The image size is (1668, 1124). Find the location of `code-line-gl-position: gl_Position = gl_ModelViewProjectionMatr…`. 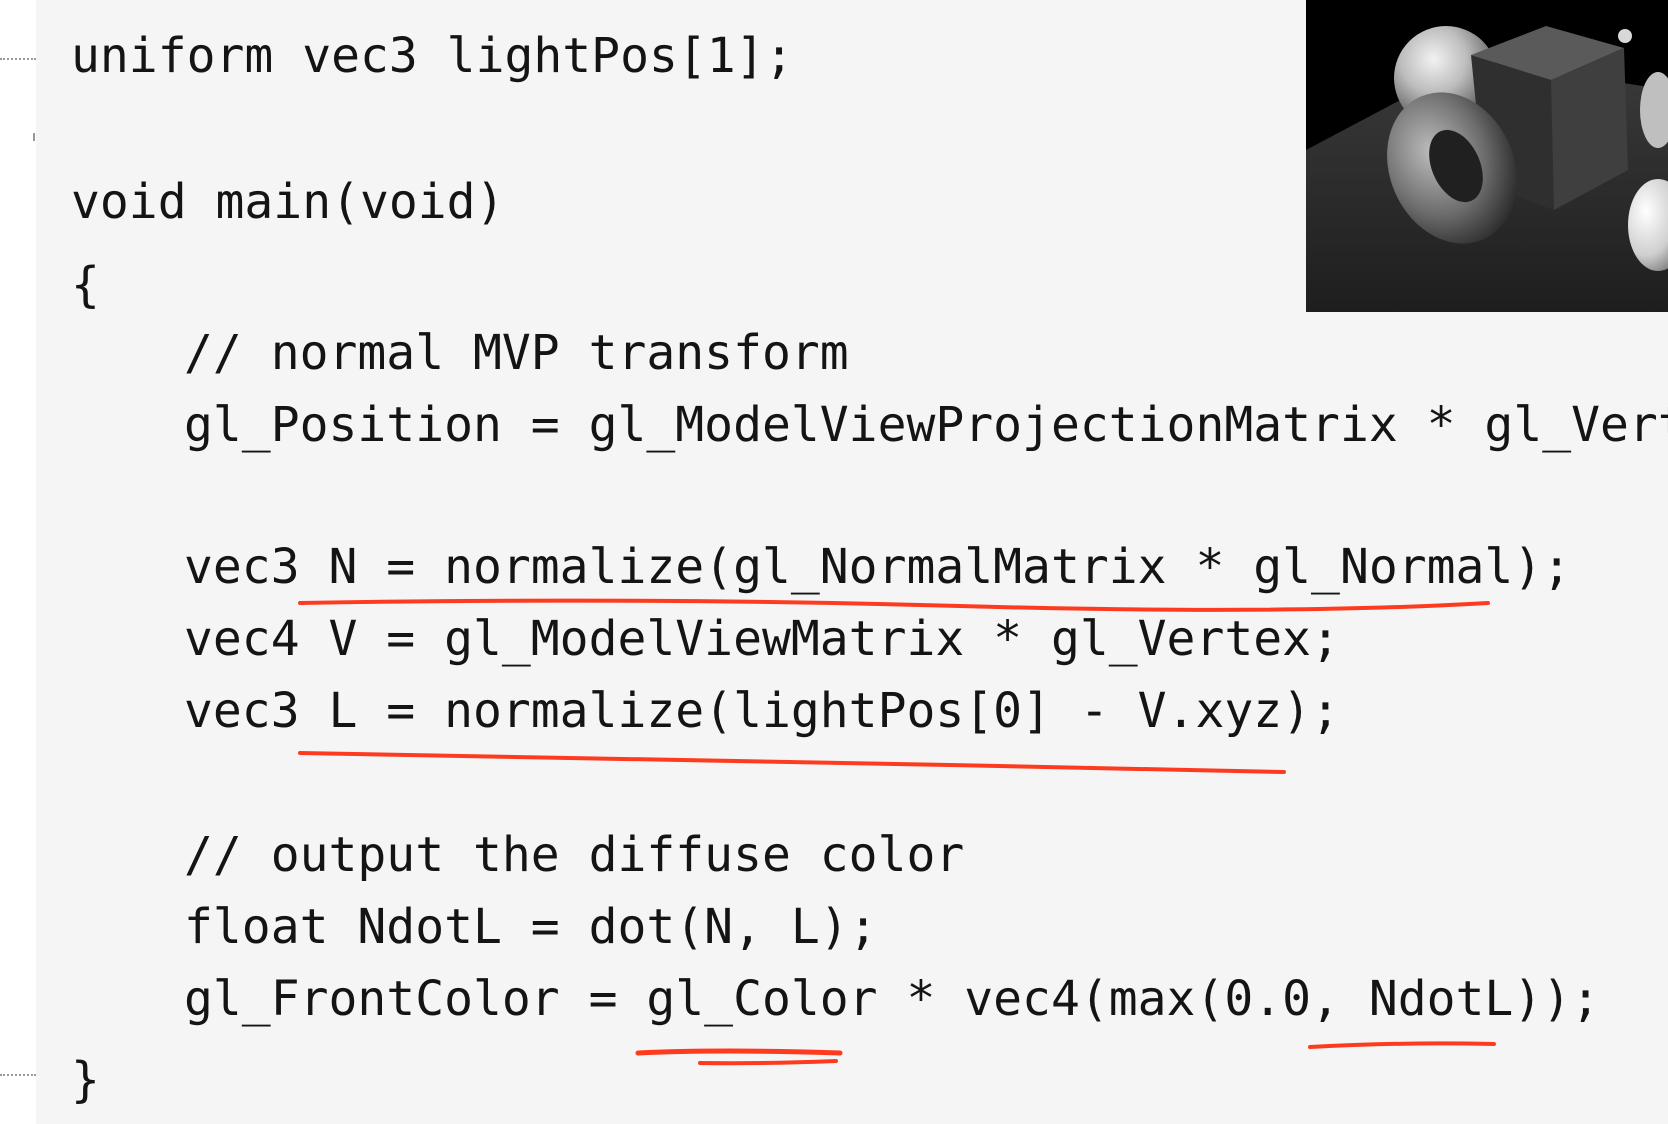

code-line-gl-position: gl_Position = gl_ModelViewProjectionMatr… is located at coordinates (926, 425).